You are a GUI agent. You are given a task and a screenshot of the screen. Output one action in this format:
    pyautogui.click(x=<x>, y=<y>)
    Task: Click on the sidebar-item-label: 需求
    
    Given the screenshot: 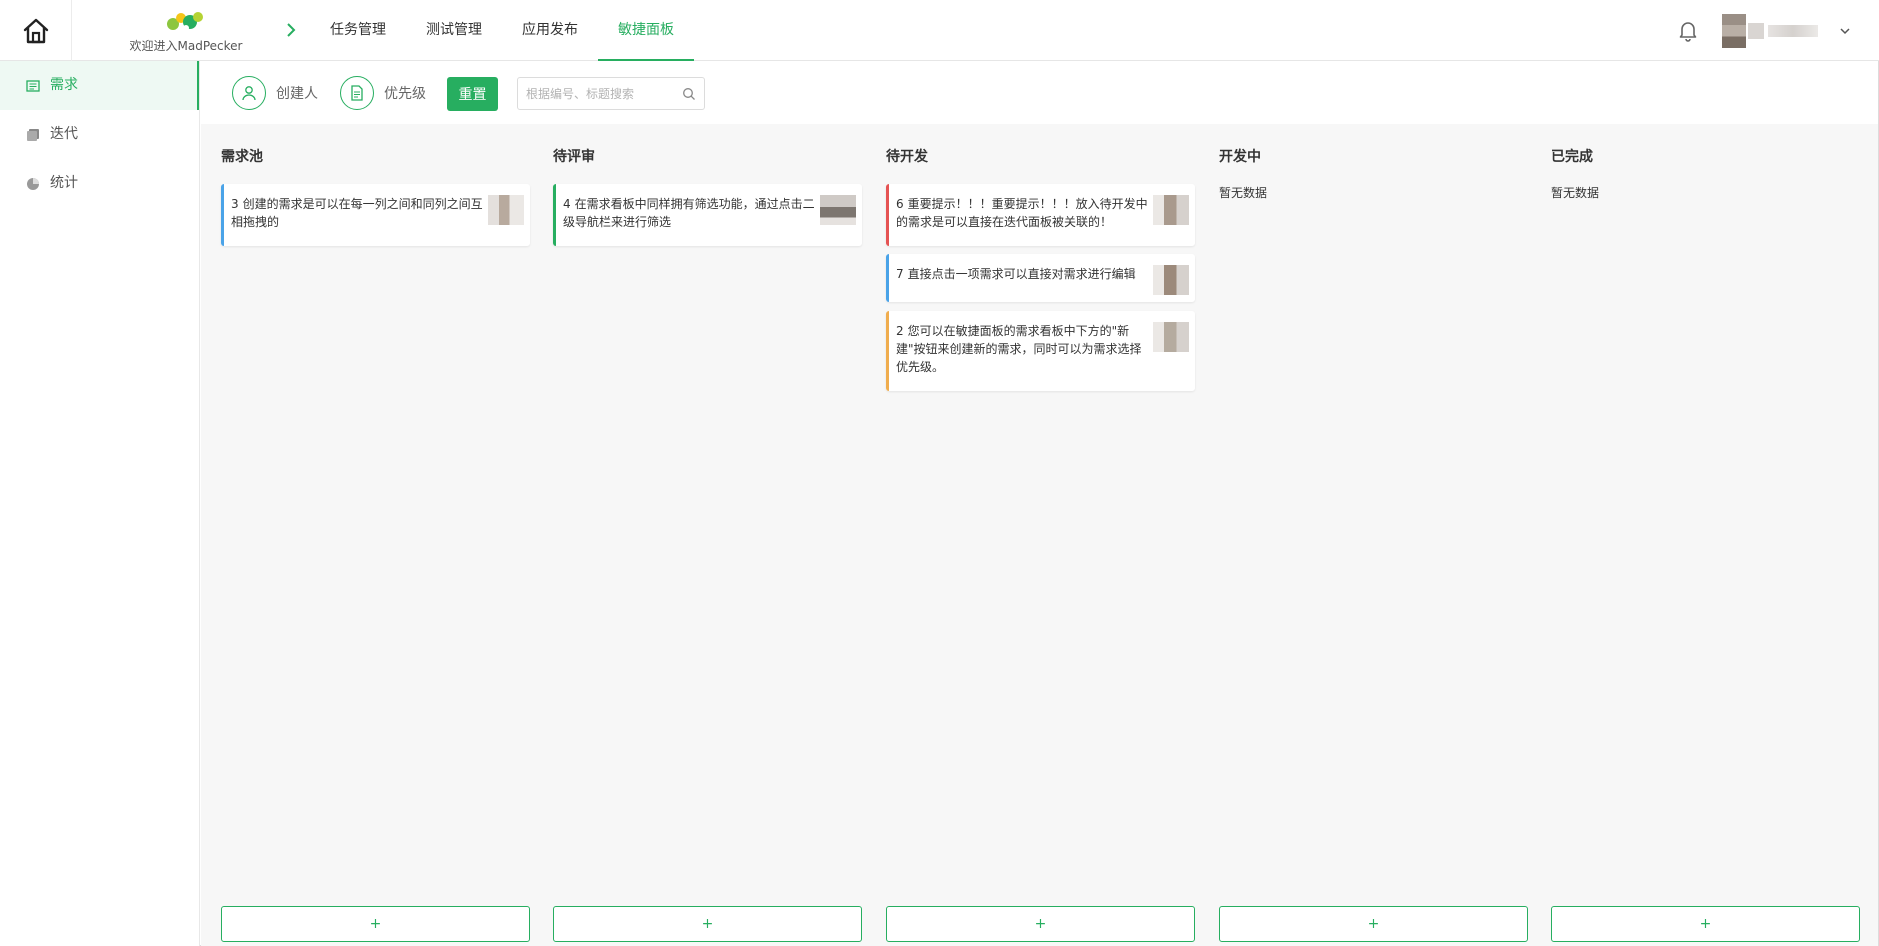 What is the action you would take?
    pyautogui.click(x=64, y=85)
    